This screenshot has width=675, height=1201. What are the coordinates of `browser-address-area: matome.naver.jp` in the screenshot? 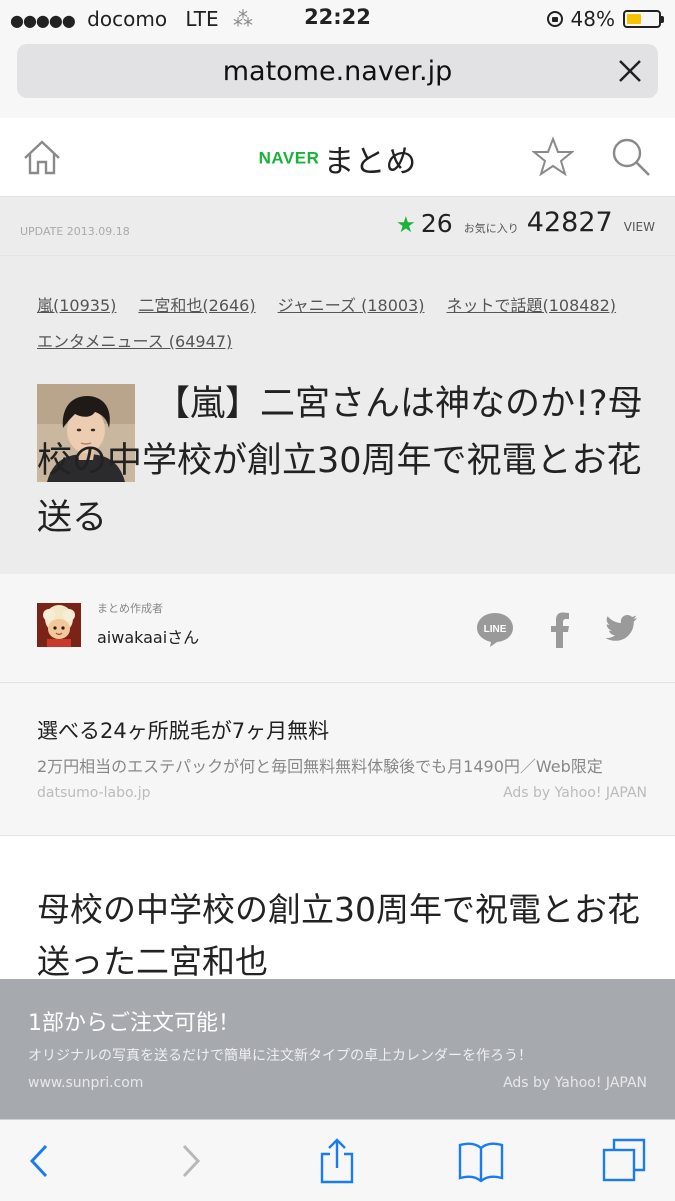 It's located at (337, 78).